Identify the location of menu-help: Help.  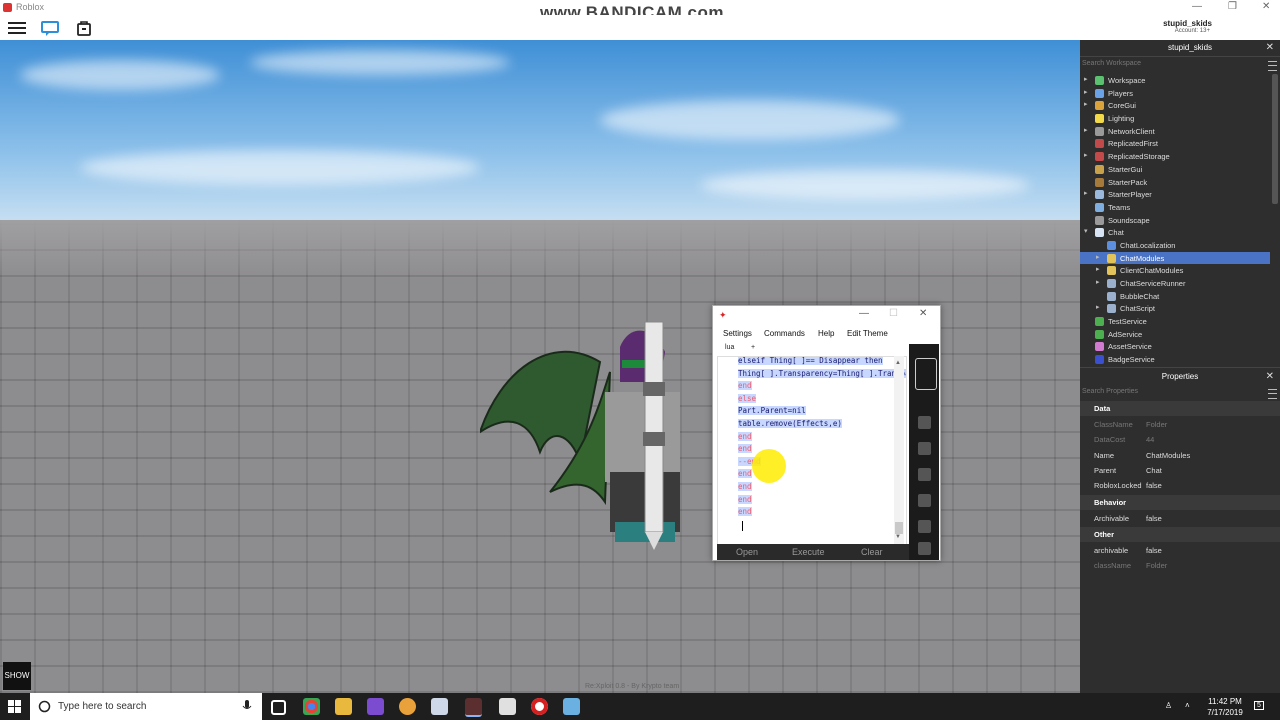
(826, 333).